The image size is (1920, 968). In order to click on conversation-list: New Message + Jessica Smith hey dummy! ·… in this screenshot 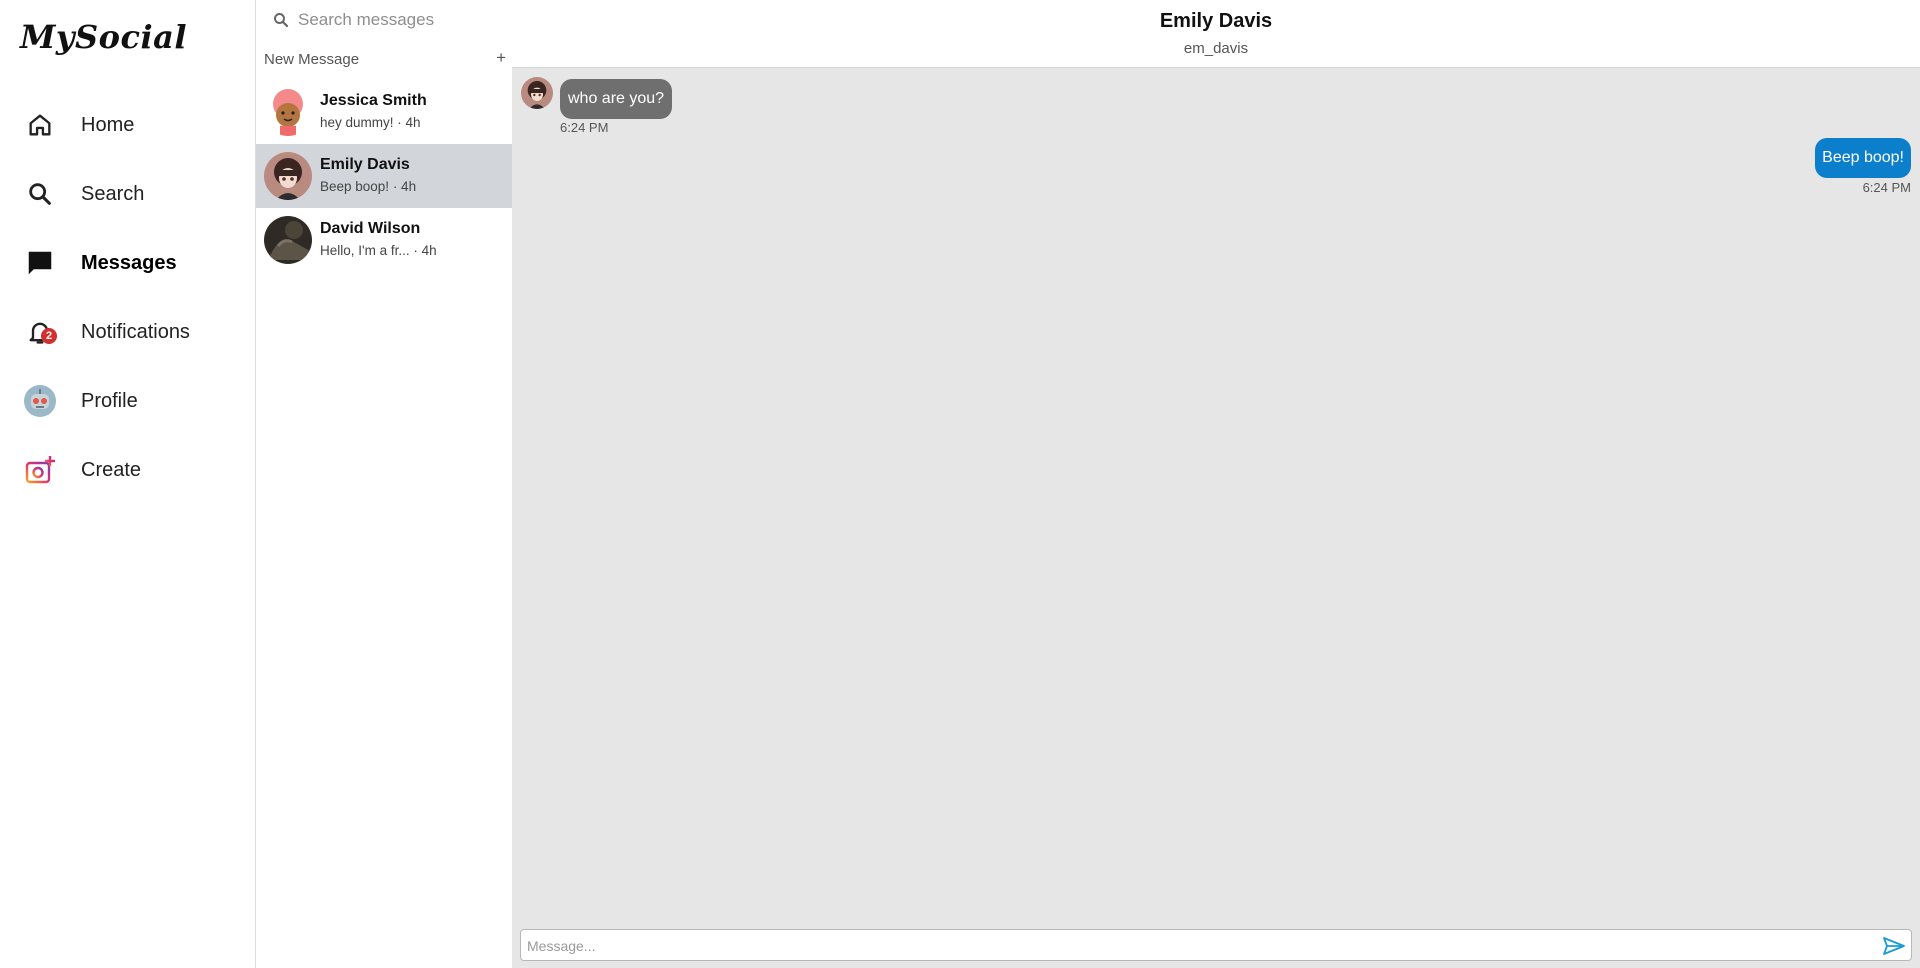, I will do `click(384, 484)`.